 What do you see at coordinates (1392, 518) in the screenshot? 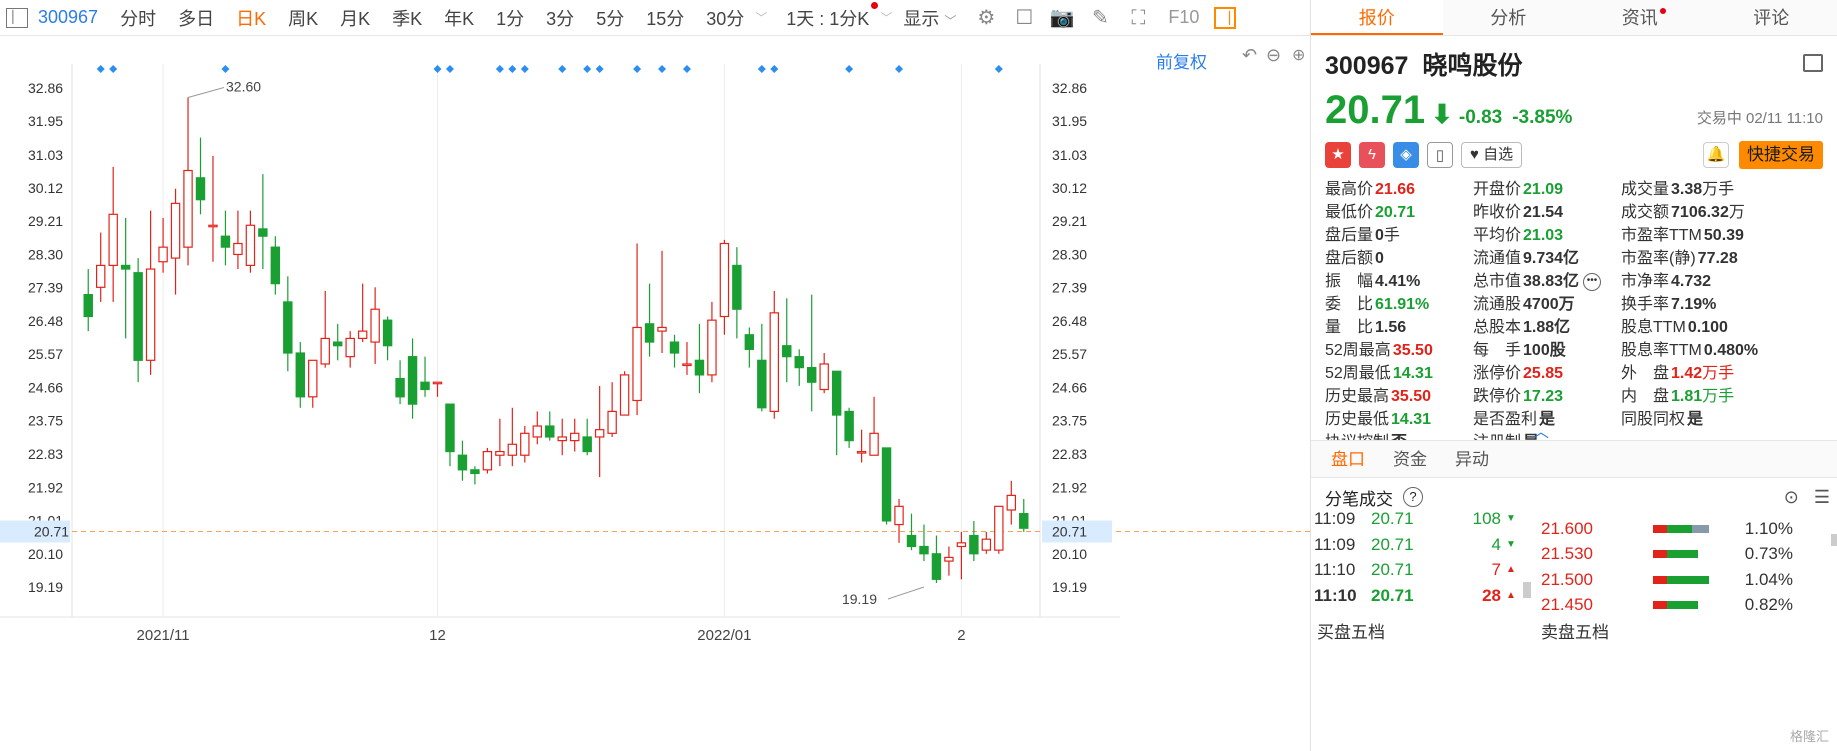
I see `tick-price: 20.71` at bounding box center [1392, 518].